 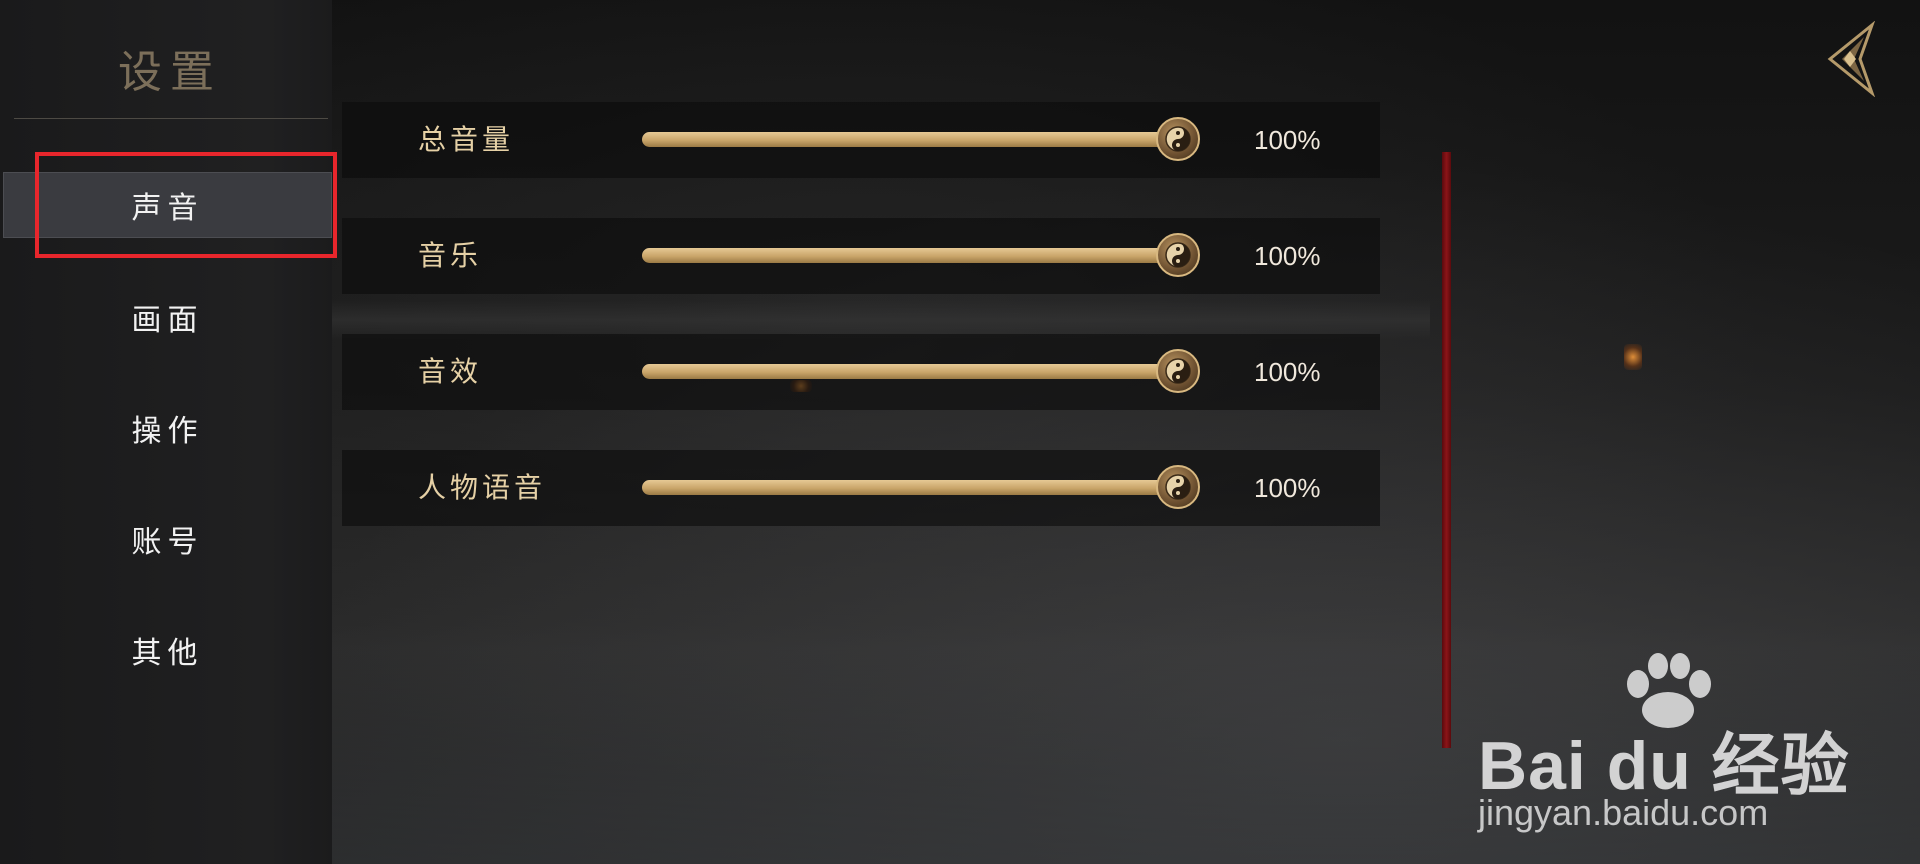 What do you see at coordinates (186, 205) in the screenshot?
I see `selection-highlight-box` at bounding box center [186, 205].